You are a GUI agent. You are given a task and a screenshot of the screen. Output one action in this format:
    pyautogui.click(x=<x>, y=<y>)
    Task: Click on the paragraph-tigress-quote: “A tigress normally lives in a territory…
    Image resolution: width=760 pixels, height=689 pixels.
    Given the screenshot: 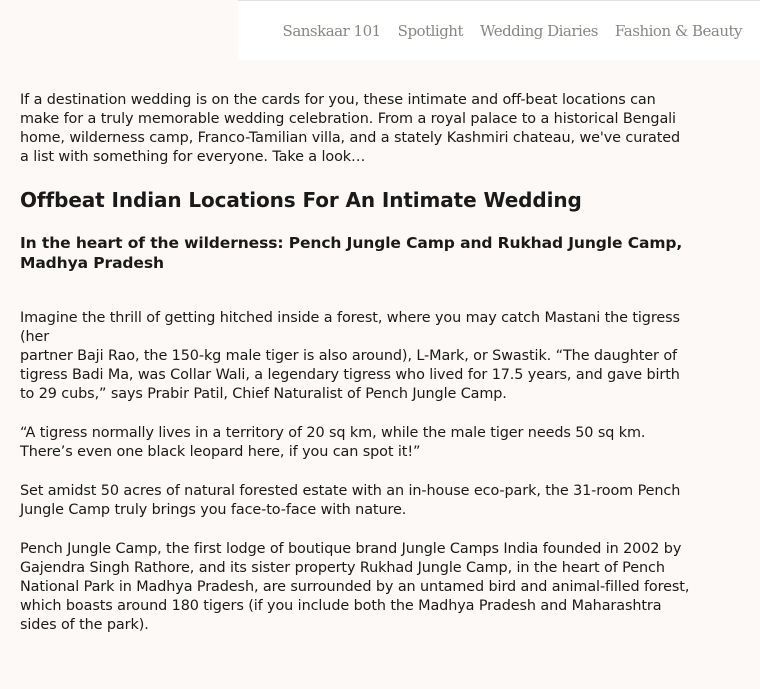 What is the action you would take?
    pyautogui.click(x=333, y=442)
    